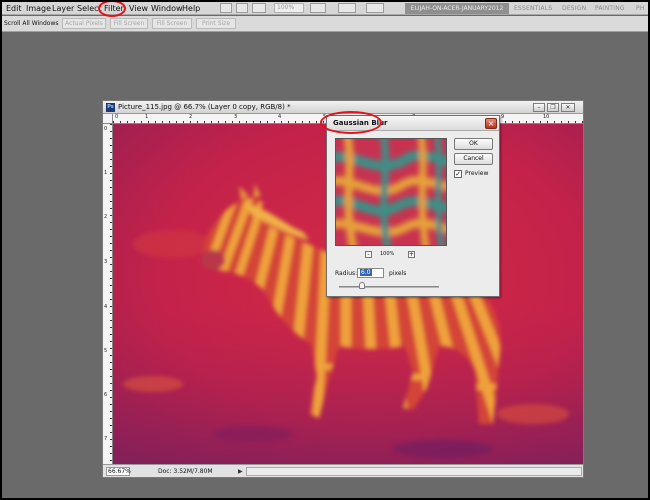  Describe the element at coordinates (236, 117) in the screenshot. I see `ruler-top-label: 3` at that location.